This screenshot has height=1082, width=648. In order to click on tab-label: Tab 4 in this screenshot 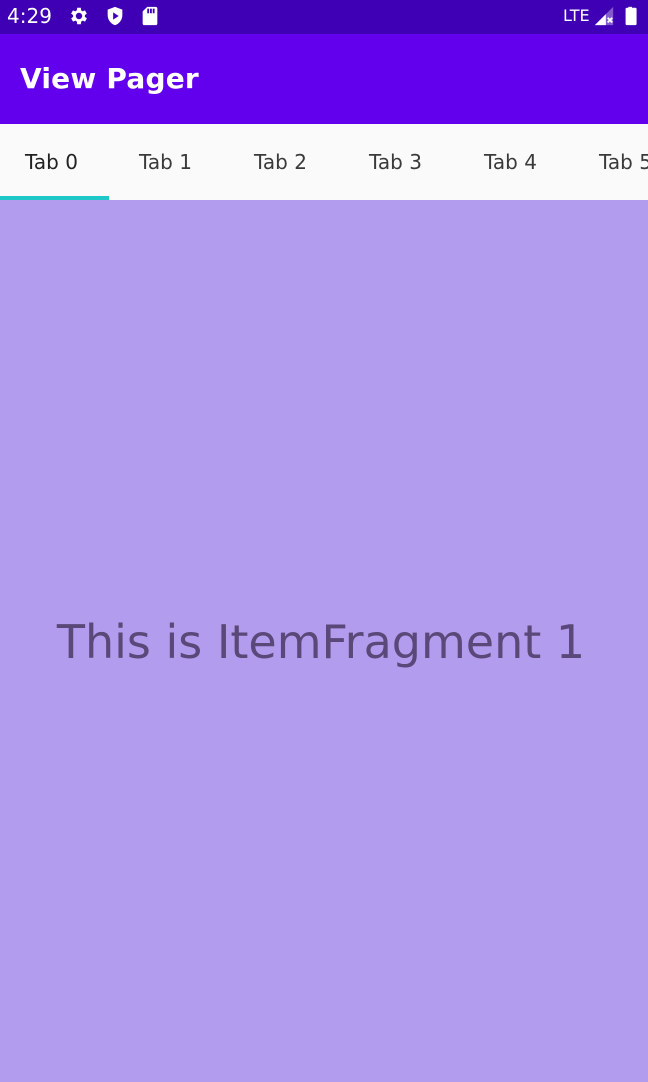, I will do `click(510, 162)`.